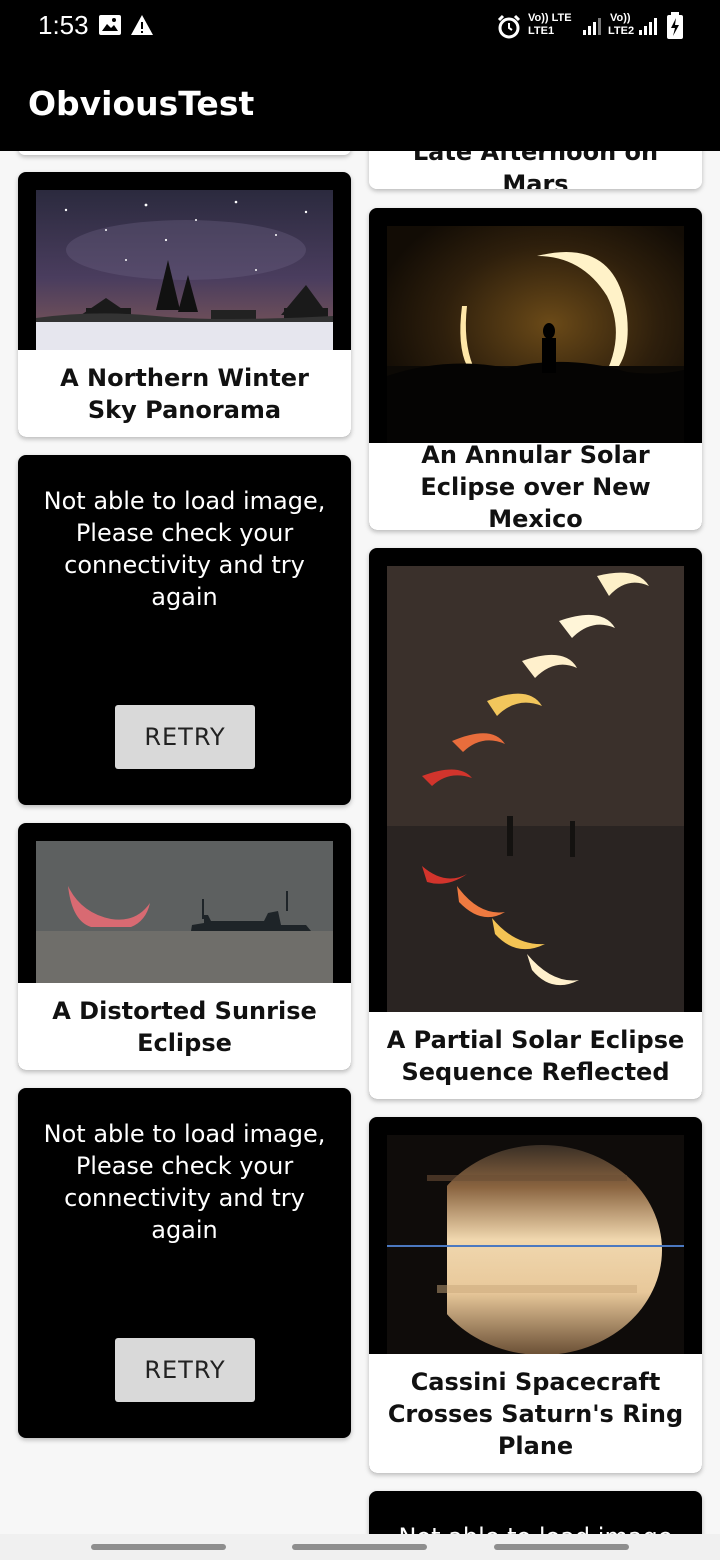 The width and height of the screenshot is (720, 1560). I want to click on error-card-partial: Not able to load image, so click(535, 1512).